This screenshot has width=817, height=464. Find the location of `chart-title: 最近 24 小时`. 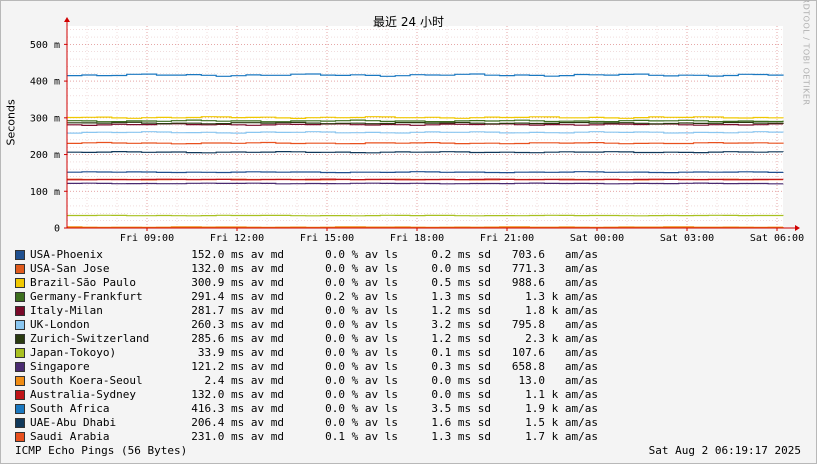

chart-title: 最近 24 小时 is located at coordinates (408, 22).